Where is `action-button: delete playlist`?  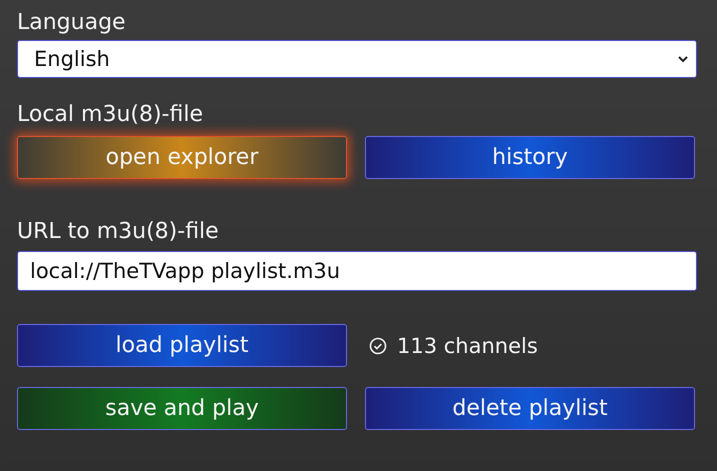 action-button: delete playlist is located at coordinates (530, 408).